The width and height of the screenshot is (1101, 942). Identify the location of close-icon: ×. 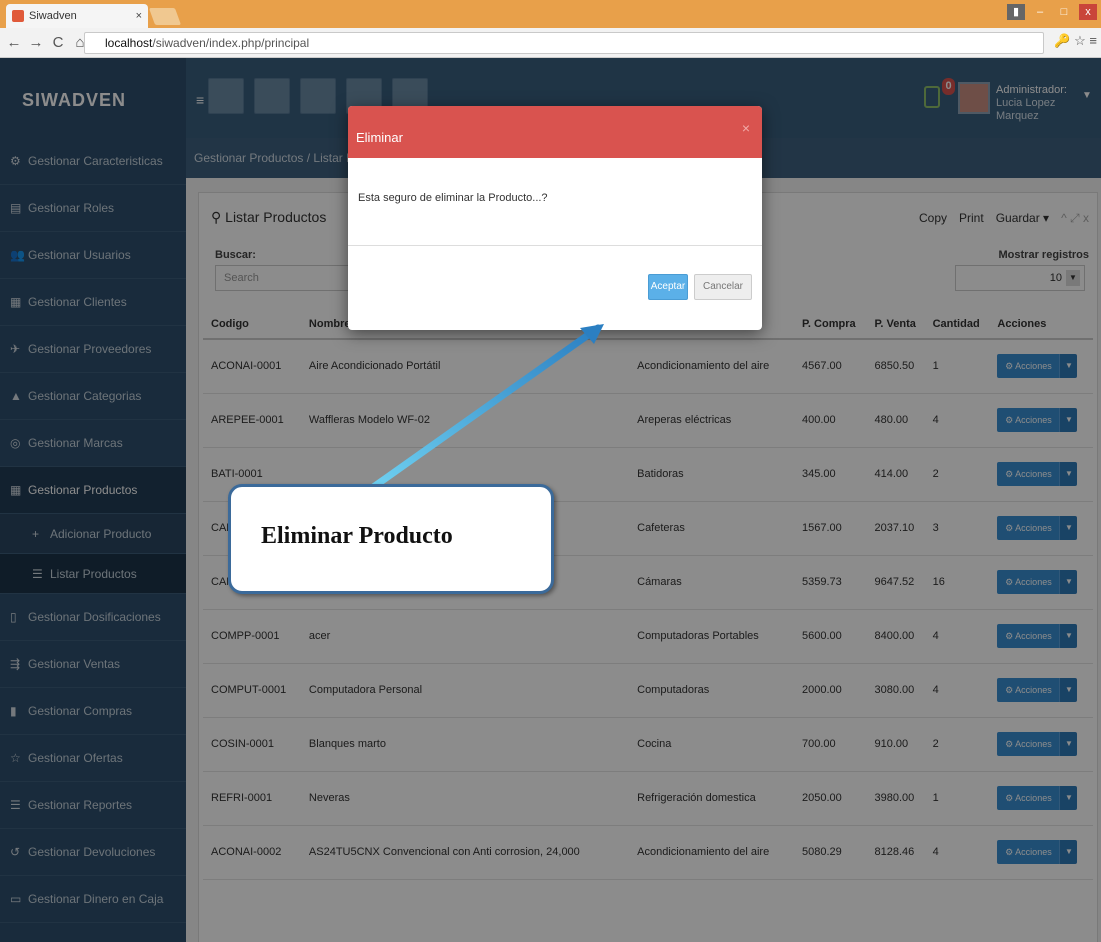
(746, 128).